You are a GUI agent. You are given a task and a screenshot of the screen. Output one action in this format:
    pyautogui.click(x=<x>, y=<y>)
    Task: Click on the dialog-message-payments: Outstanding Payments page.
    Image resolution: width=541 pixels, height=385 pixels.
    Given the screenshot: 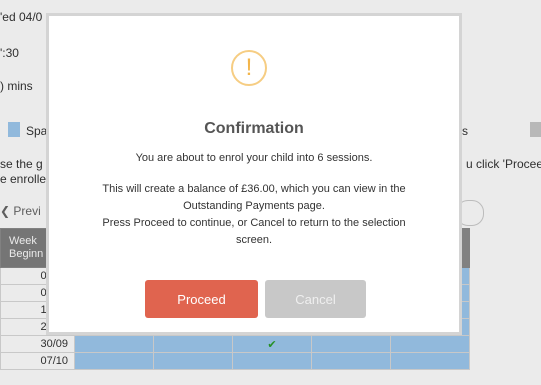 What is the action you would take?
    pyautogui.click(x=254, y=206)
    